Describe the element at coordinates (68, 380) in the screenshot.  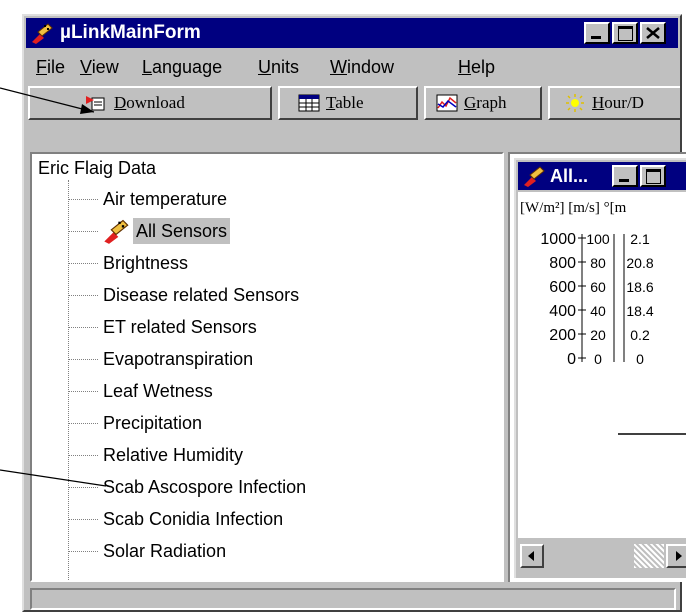
I see `tree-line` at that location.